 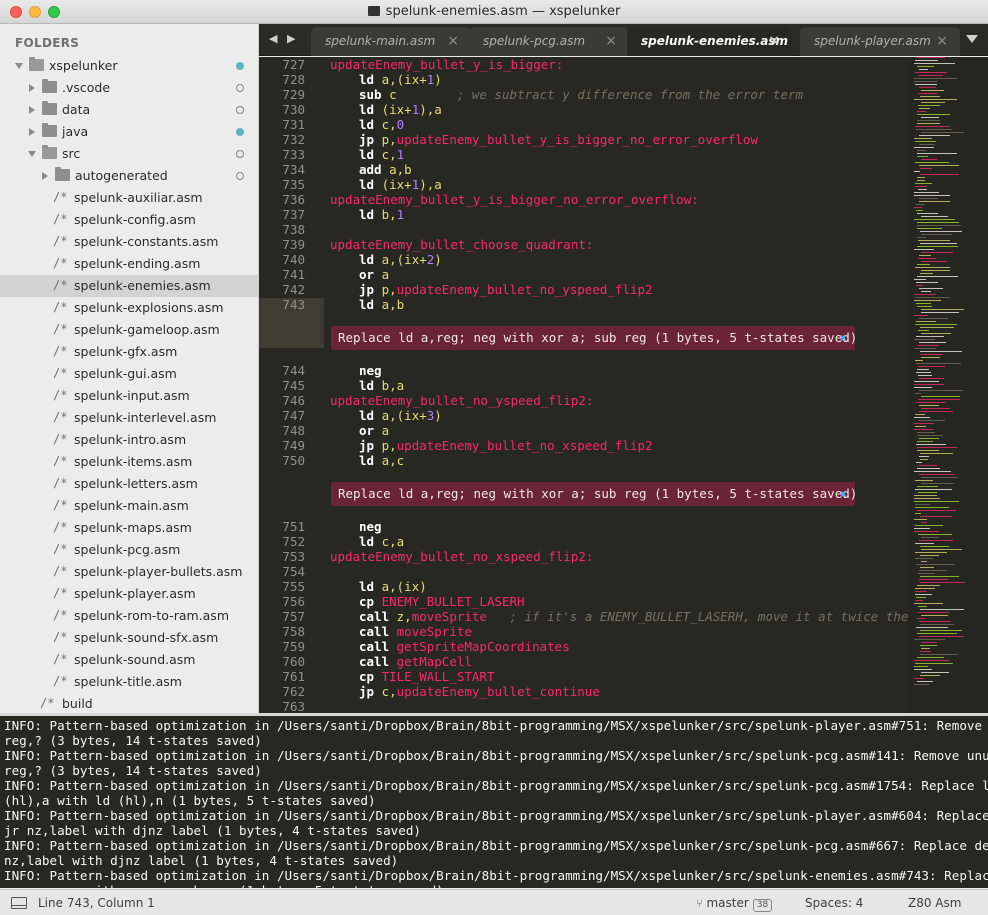 I want to click on code-line: 760 call getMapCell, so click(x=586, y=661).